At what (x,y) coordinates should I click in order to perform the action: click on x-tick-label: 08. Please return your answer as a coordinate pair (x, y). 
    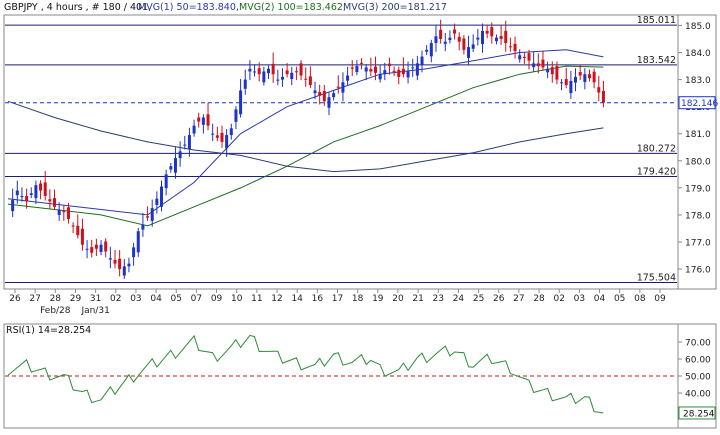
    Looking at the image, I should click on (640, 299).